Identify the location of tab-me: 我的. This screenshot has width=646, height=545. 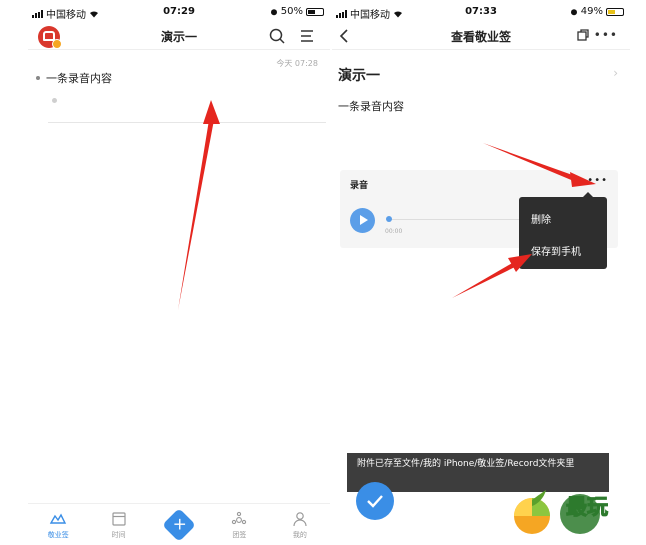
(300, 524).